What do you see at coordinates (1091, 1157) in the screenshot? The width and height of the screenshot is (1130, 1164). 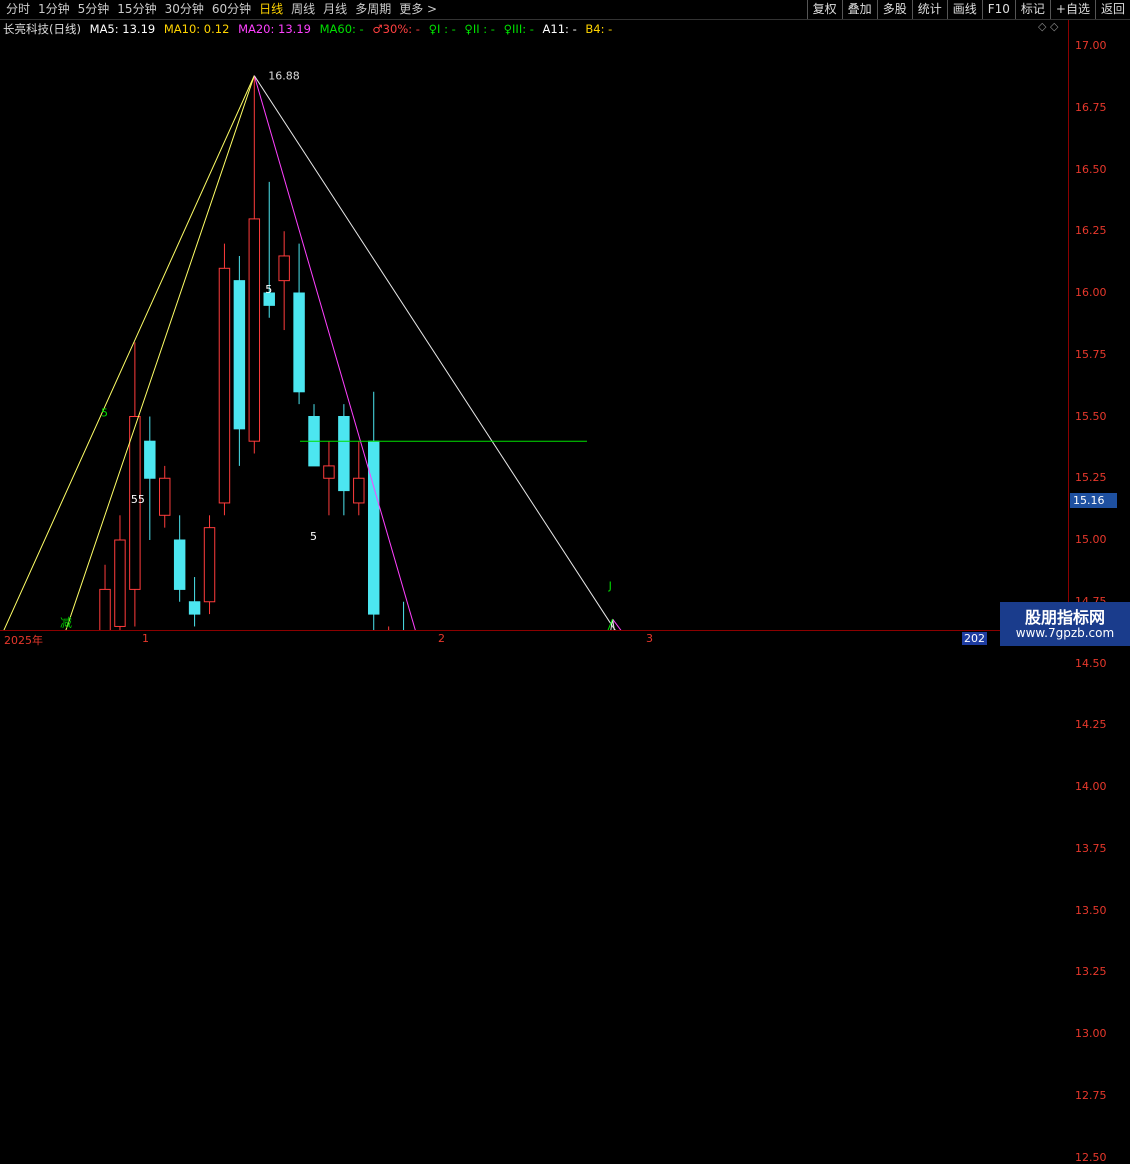 I see `price-tick: 12.50` at bounding box center [1091, 1157].